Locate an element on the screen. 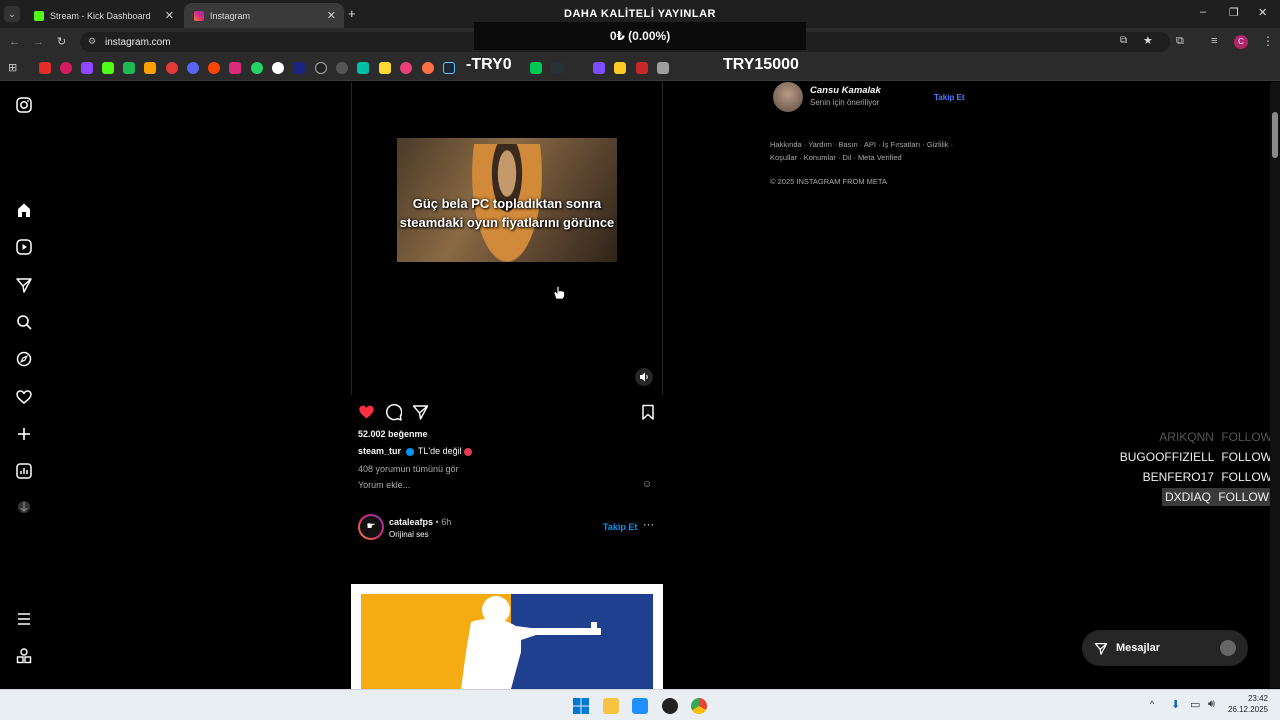 Image resolution: width=1280 pixels, height=720 pixels. url-text: instagram.com is located at coordinates (138, 42).